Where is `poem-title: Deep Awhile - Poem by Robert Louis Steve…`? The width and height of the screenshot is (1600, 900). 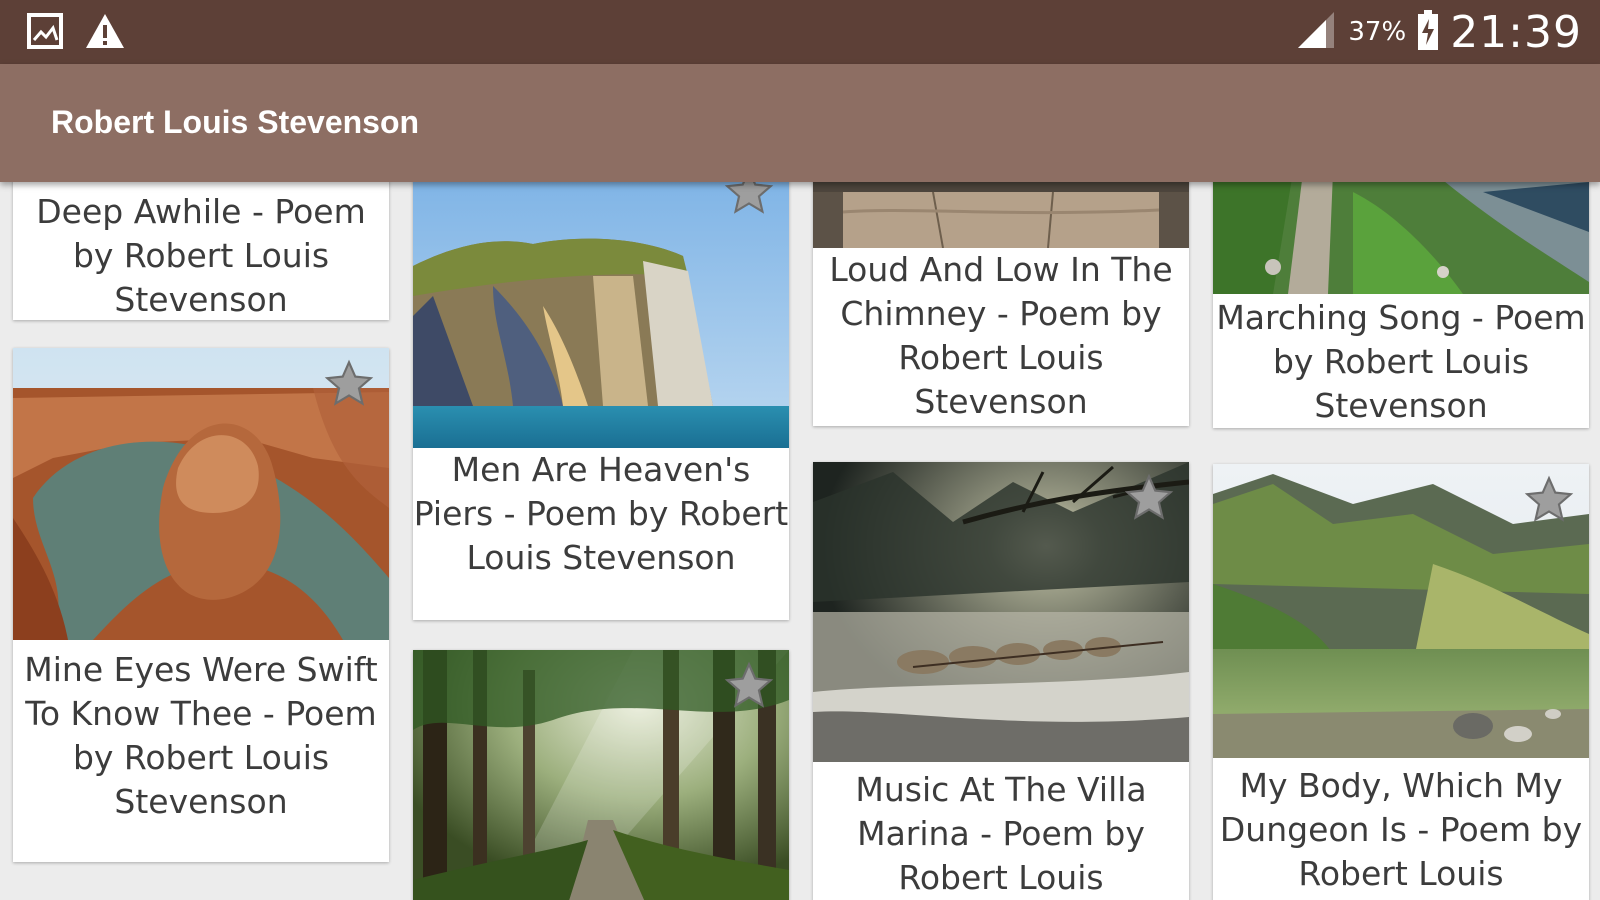 poem-title: Deep Awhile - Poem by Robert Louis Steve… is located at coordinates (201, 255).